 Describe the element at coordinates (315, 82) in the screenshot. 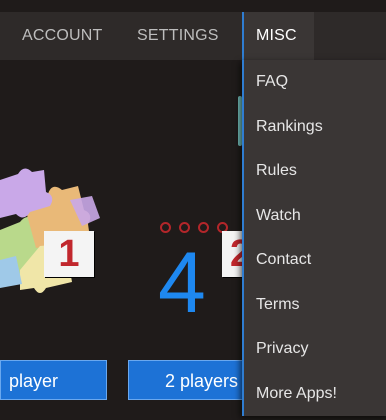

I see `menu-item-faq: FAQ` at that location.